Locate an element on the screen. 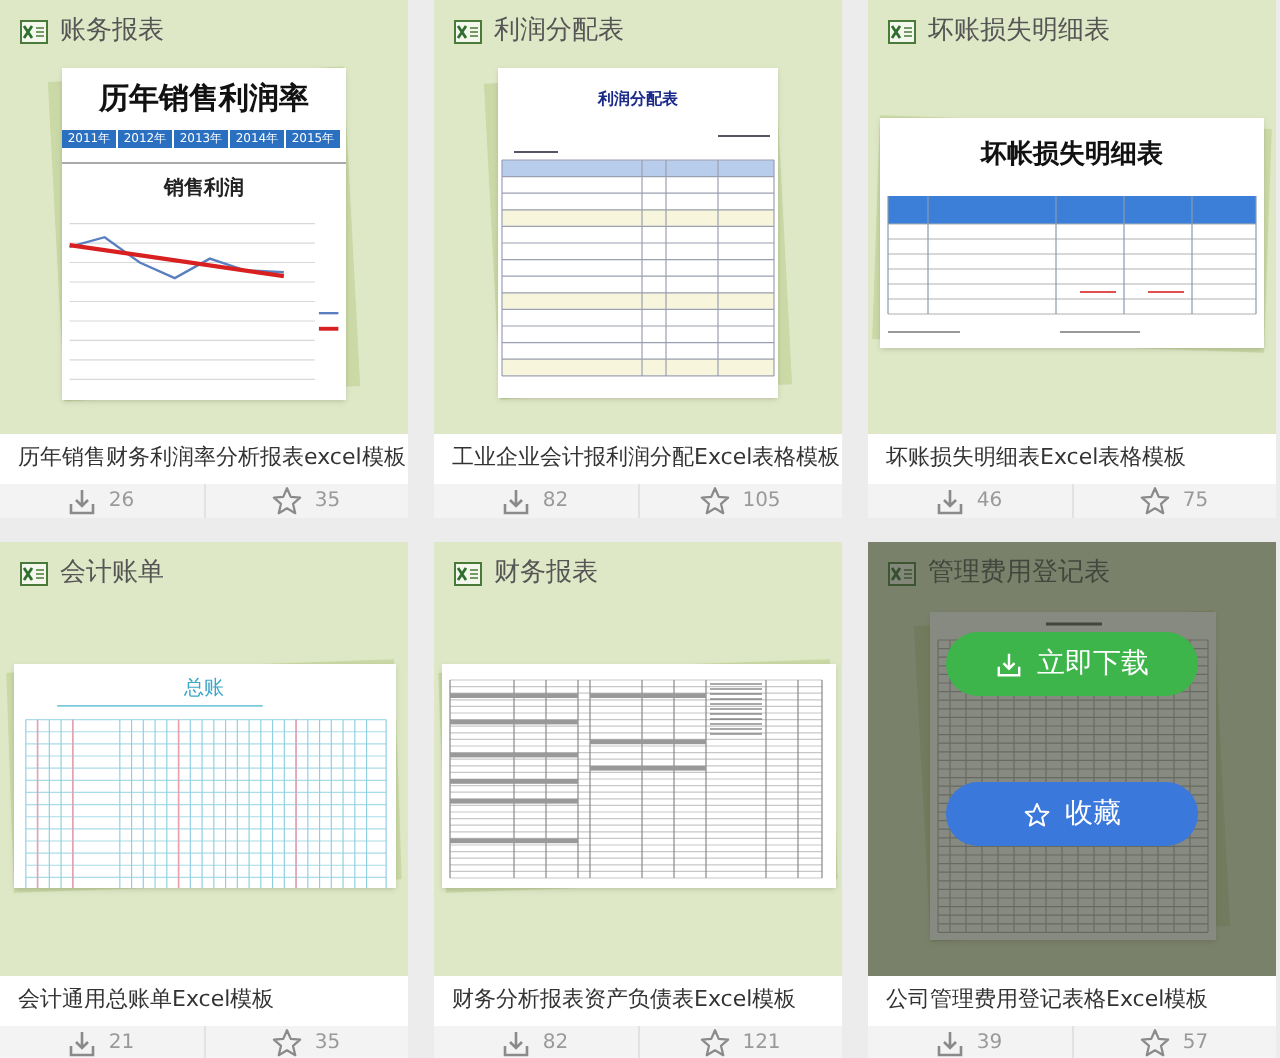 Image resolution: width=1280 pixels, height=1058 pixels. download-count: 26 is located at coordinates (121, 502).